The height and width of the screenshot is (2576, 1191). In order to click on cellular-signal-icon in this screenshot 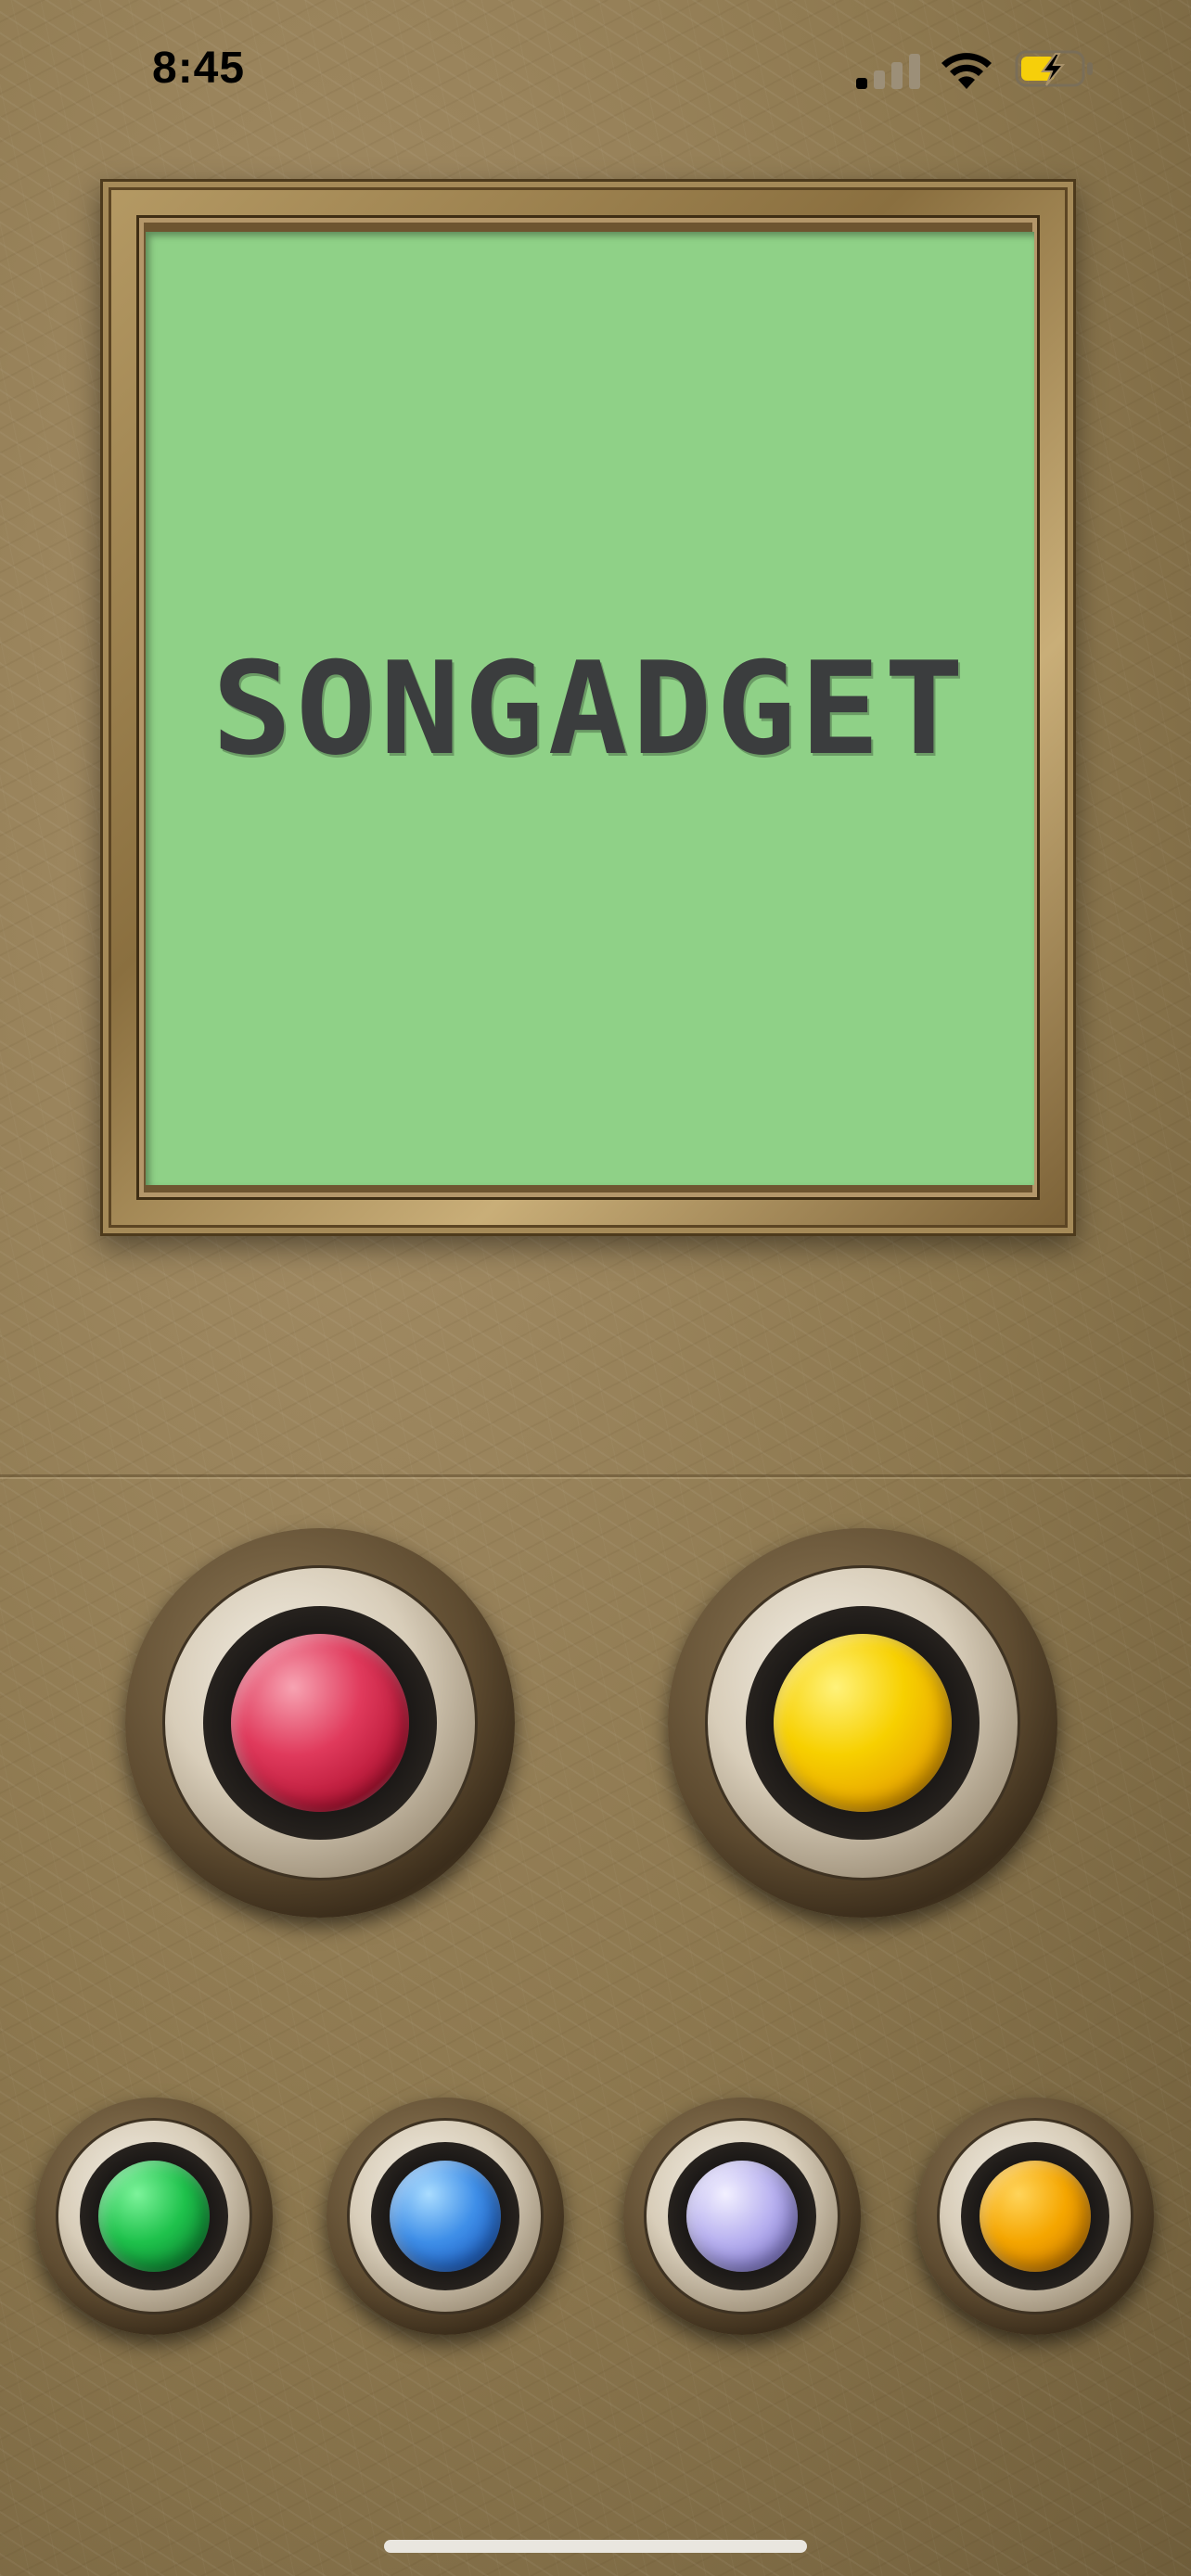, I will do `click(888, 71)`.